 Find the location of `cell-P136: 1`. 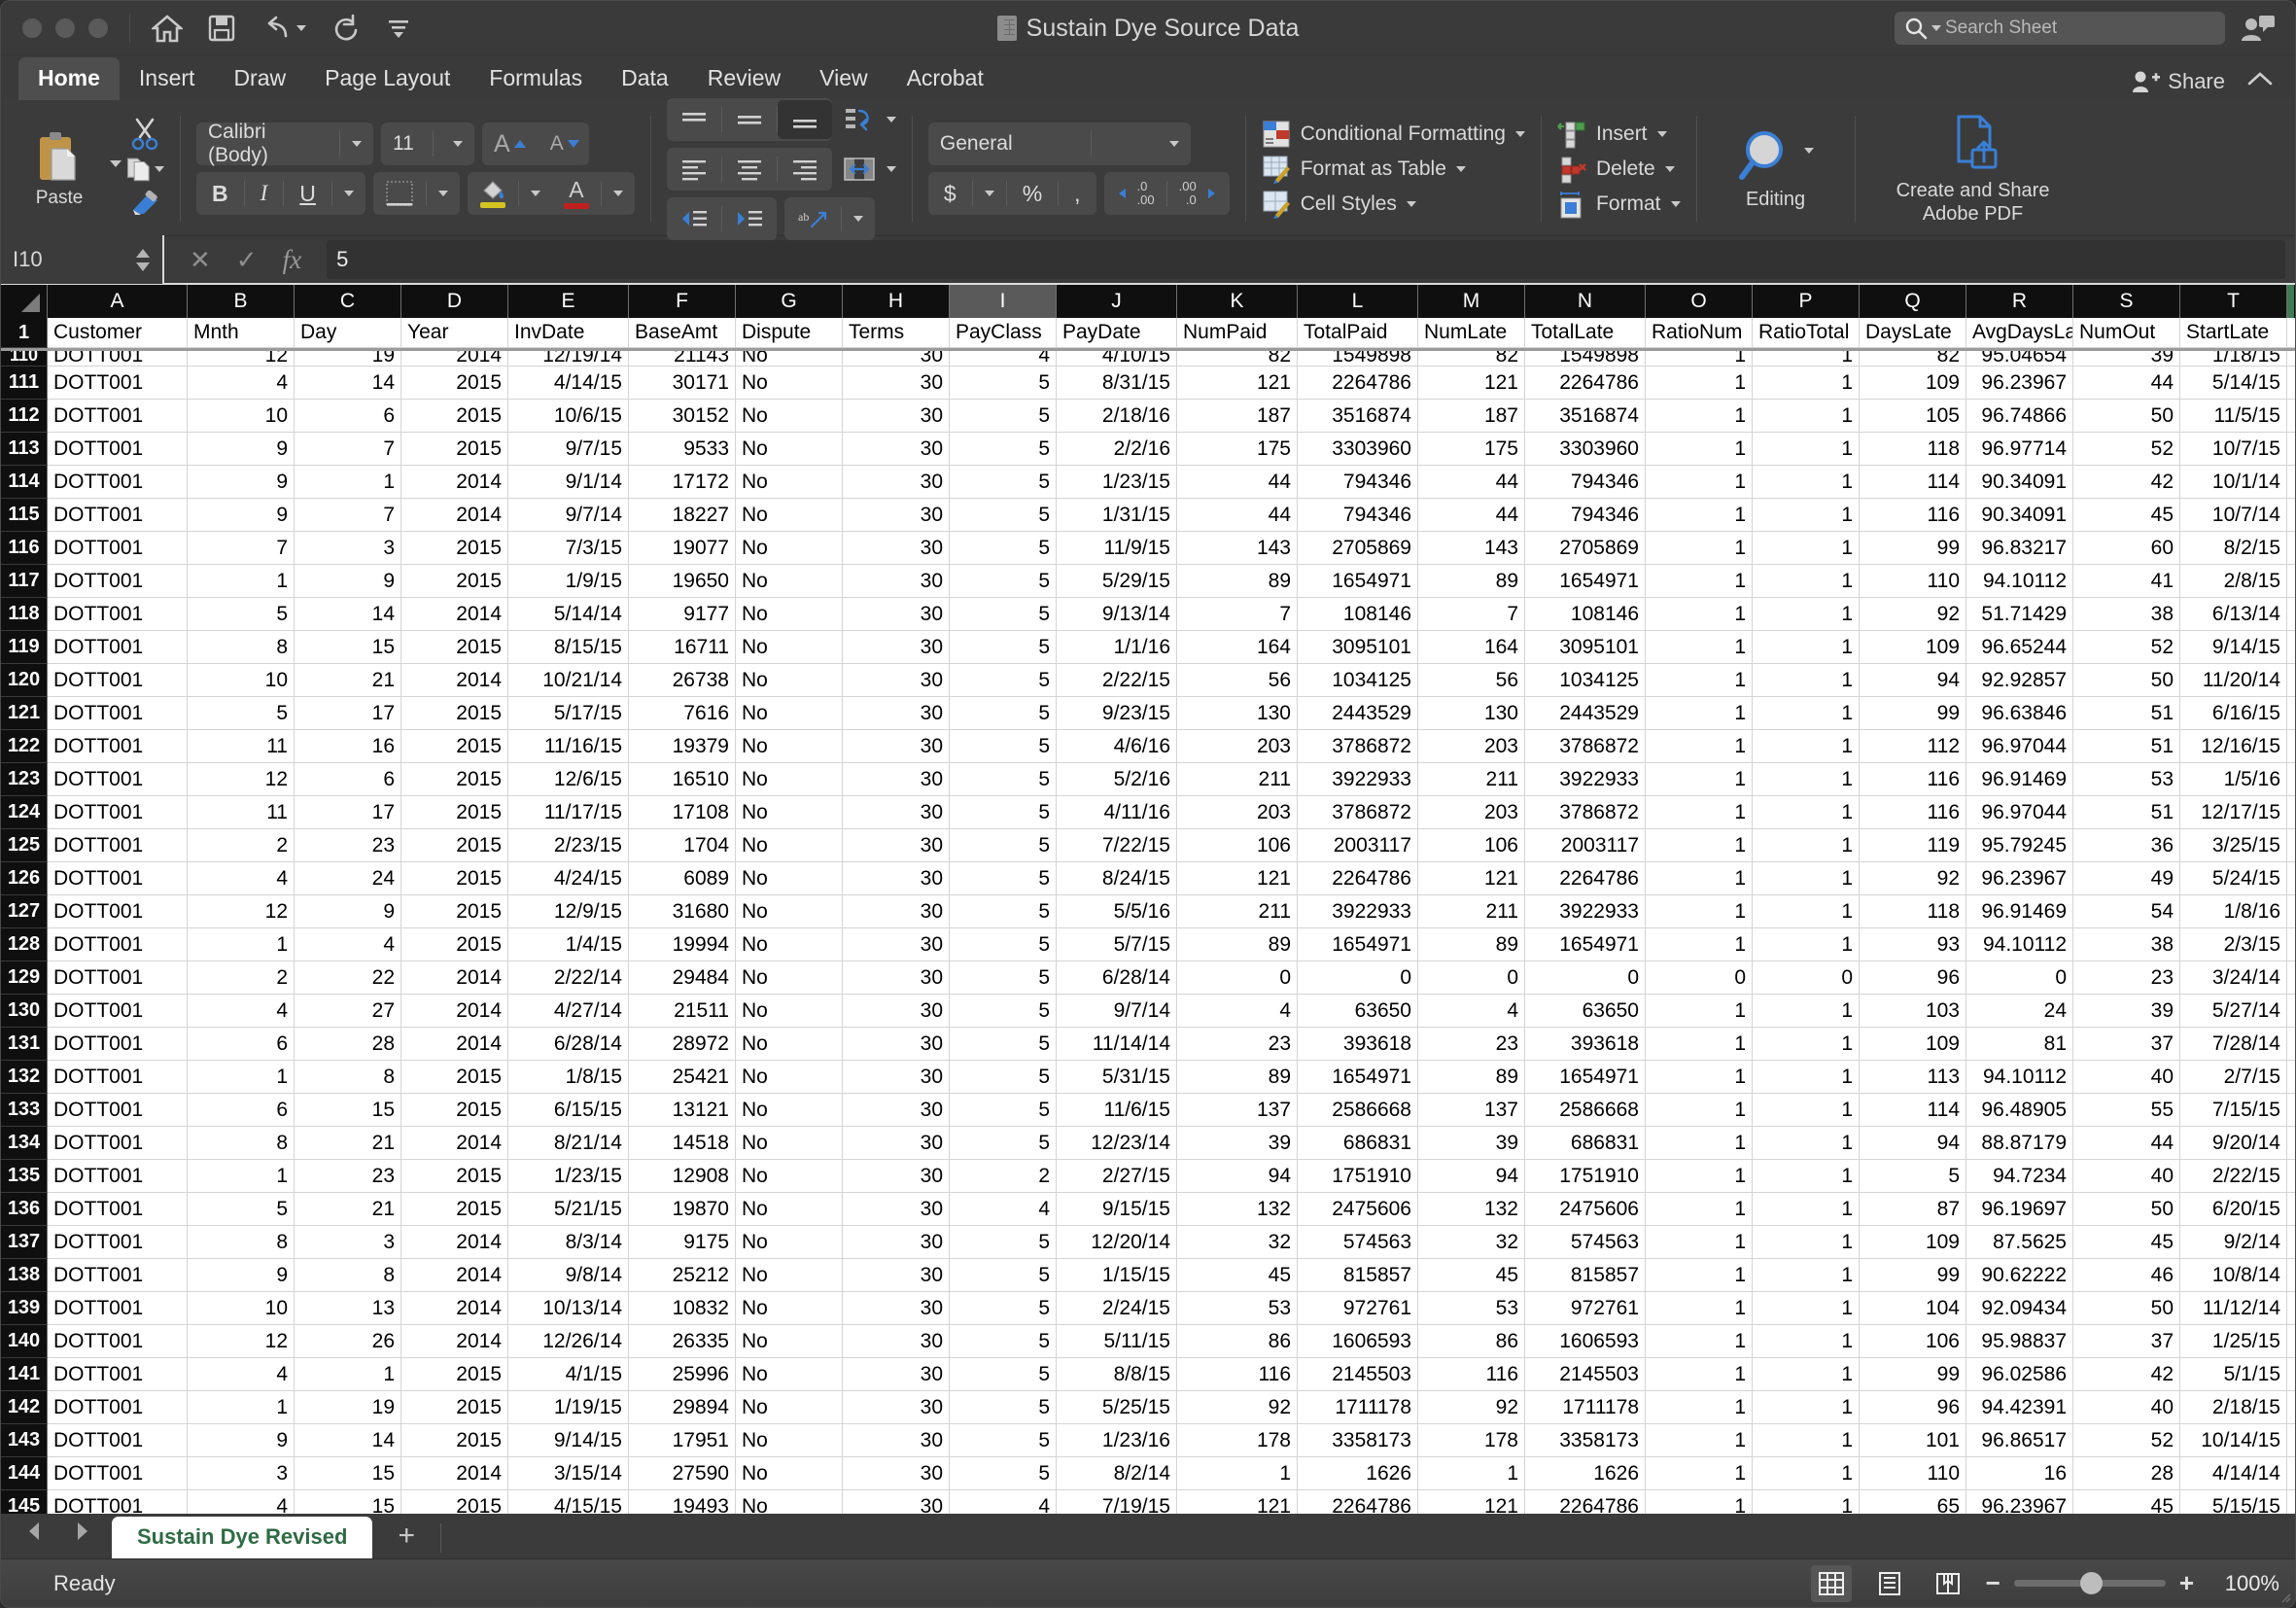

cell-P136: 1 is located at coordinates (1806, 1209).